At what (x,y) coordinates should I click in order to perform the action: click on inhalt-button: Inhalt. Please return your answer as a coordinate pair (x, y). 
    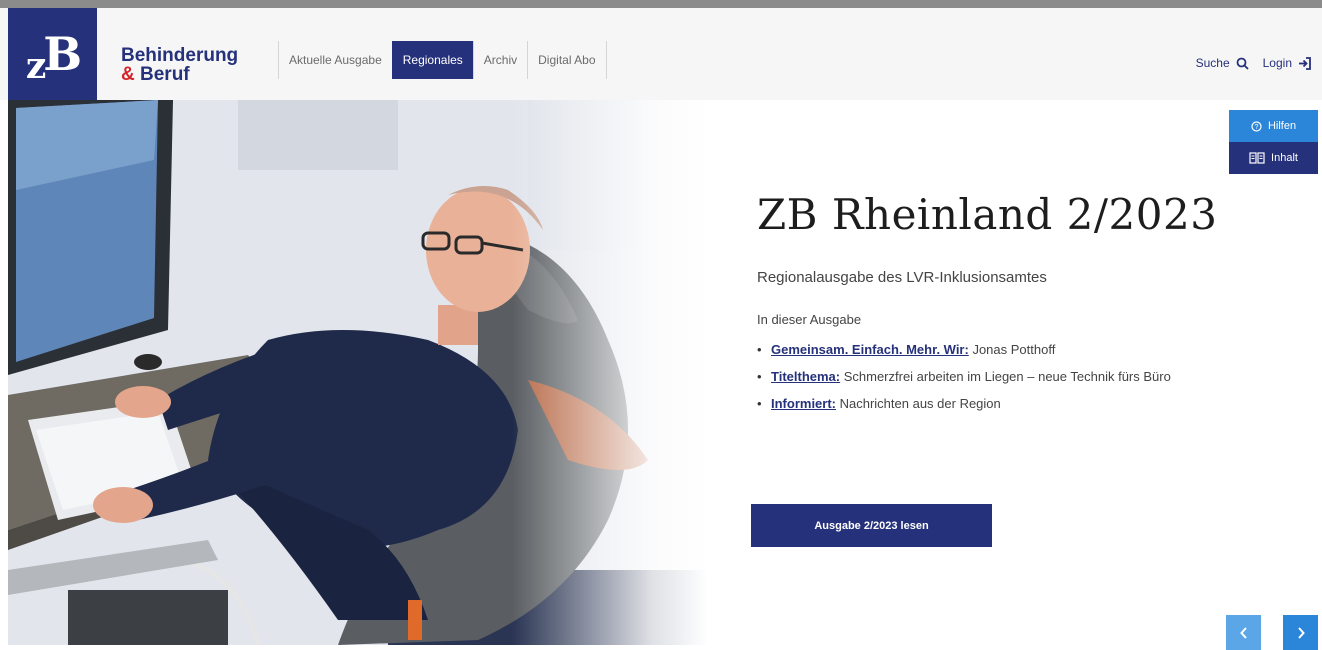
    Looking at the image, I should click on (1273, 158).